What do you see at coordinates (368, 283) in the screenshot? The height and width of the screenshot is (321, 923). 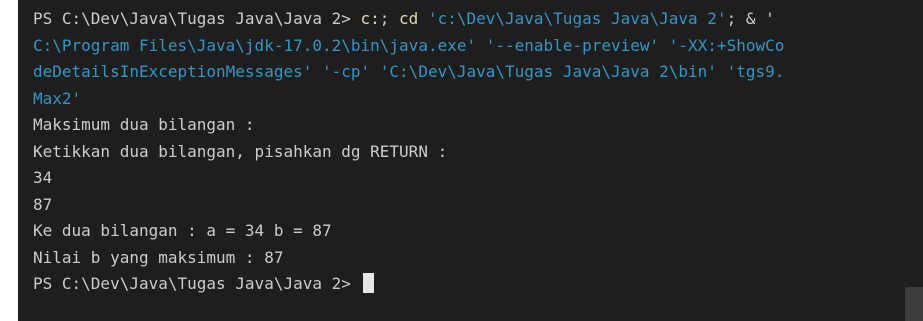 I see `text-cursor` at bounding box center [368, 283].